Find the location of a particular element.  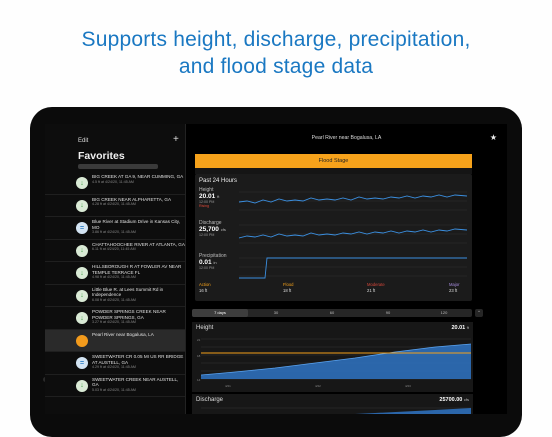

height-value: 20.01 ft is located at coordinates (209, 196).